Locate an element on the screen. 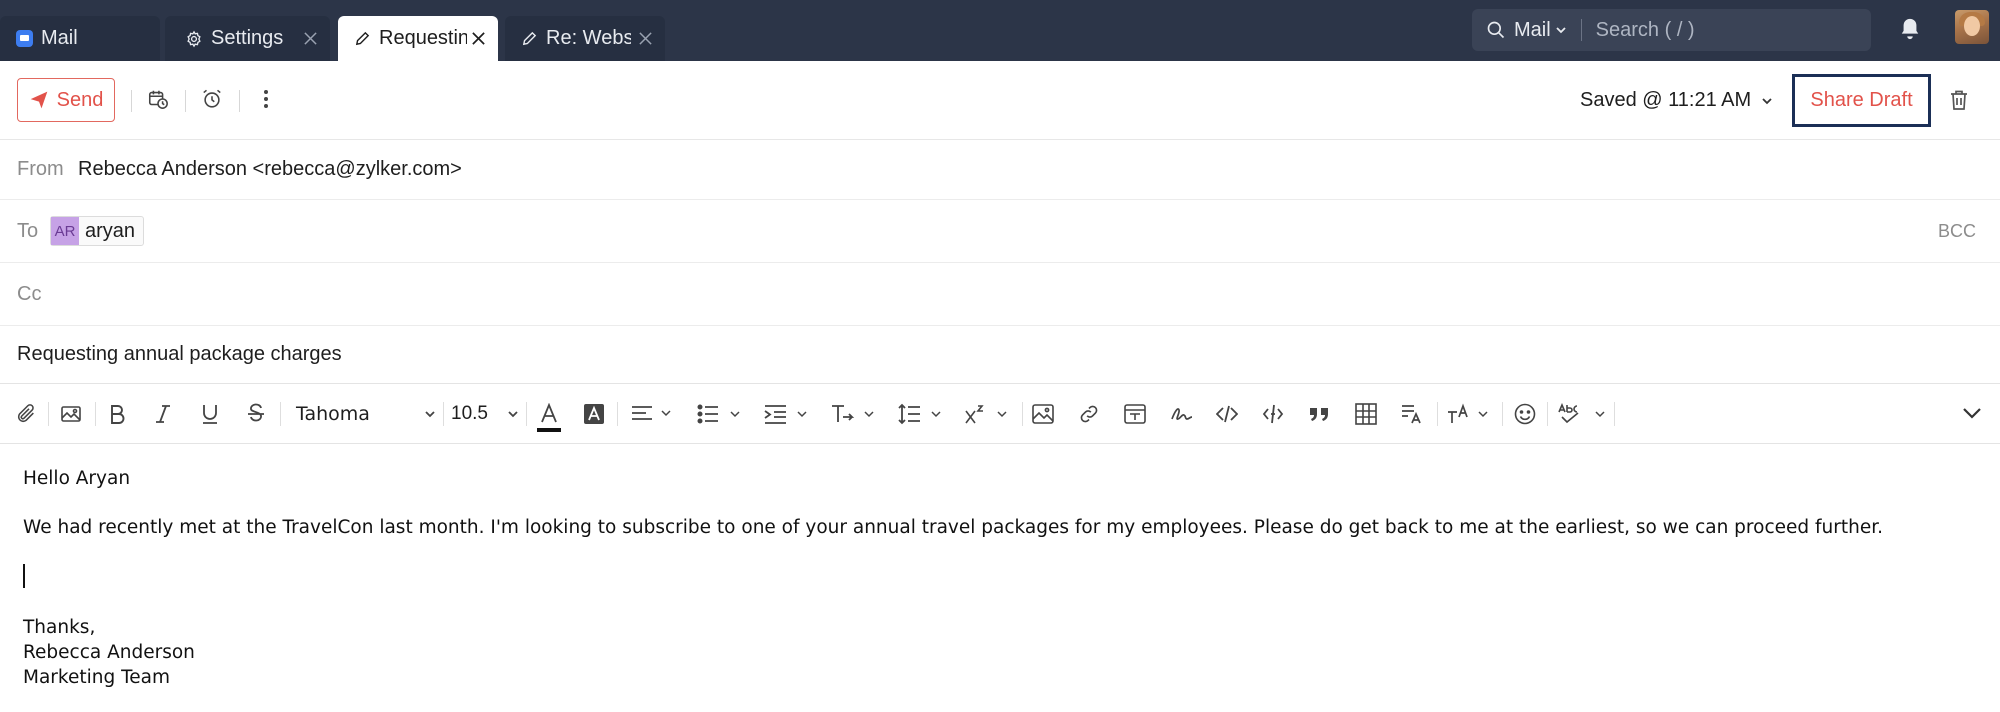  code-icon is located at coordinates (1227, 414).